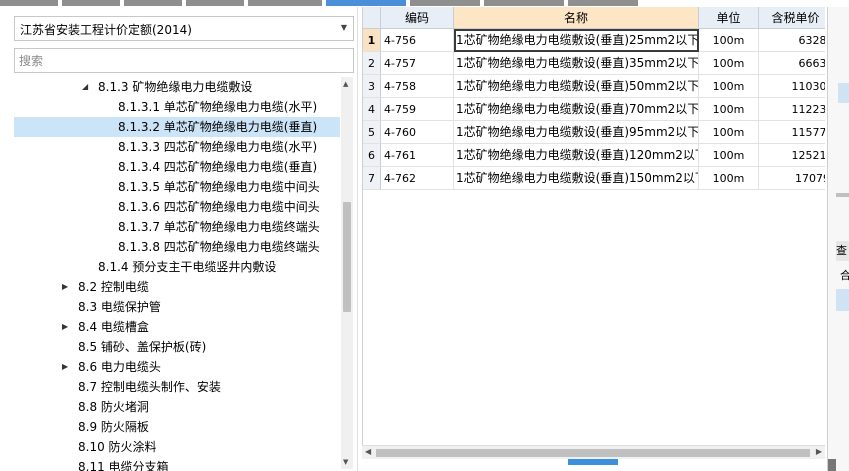  Describe the element at coordinates (417, 40) in the screenshot. I see `cell-code: 4-756` at that location.